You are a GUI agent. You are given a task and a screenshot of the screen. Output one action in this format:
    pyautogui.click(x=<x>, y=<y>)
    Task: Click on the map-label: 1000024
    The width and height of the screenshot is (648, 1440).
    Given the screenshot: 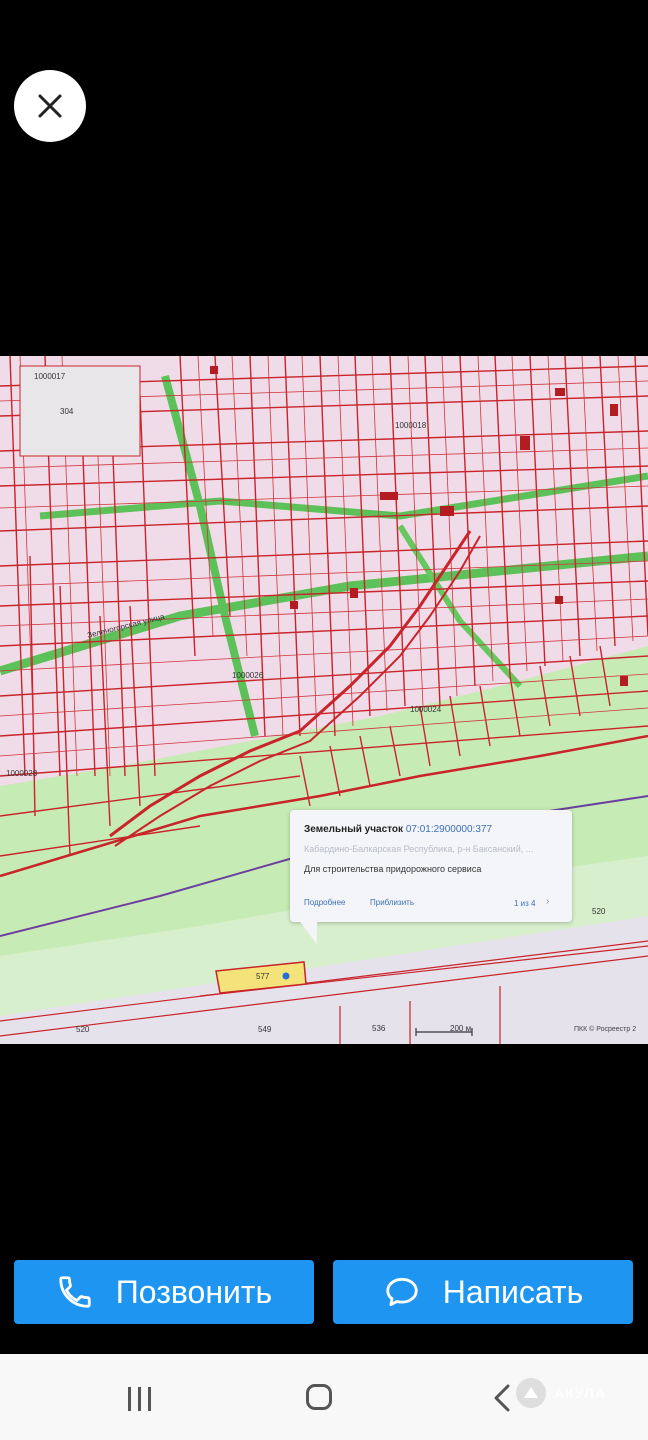 What is the action you would take?
    pyautogui.click(x=426, y=709)
    